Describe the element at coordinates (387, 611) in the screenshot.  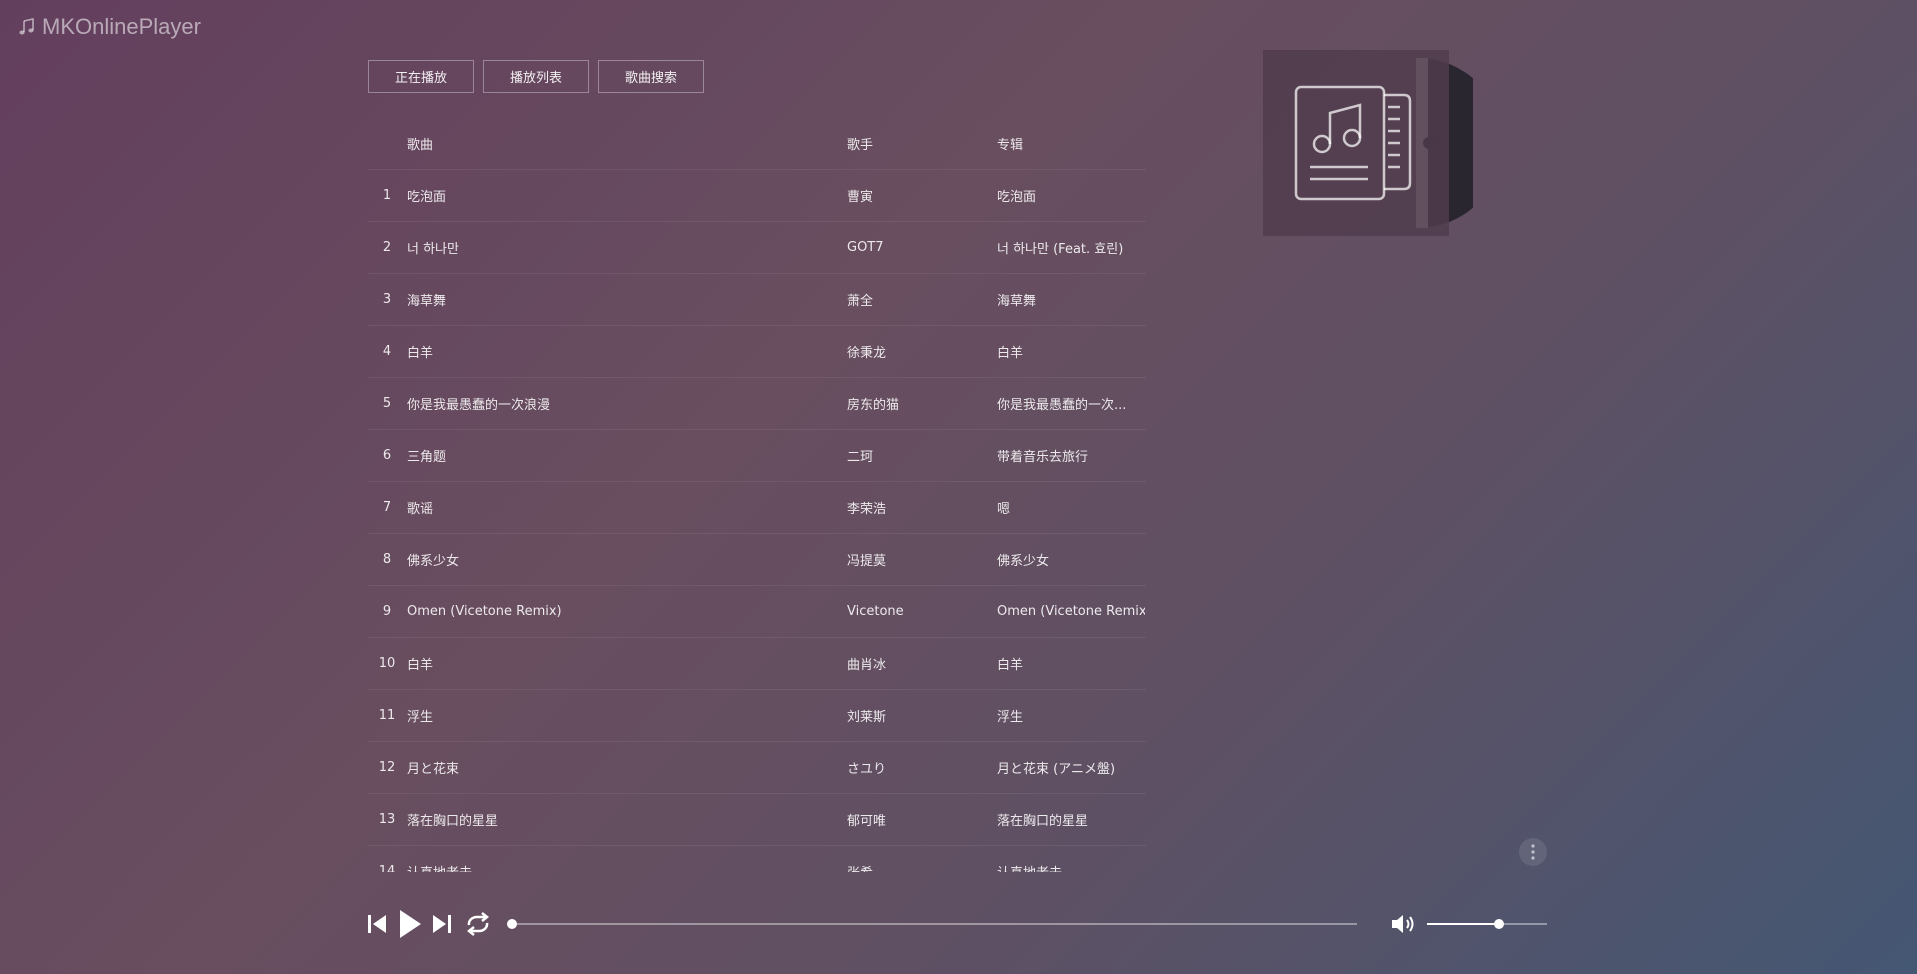
I see `song-number: 9` at that location.